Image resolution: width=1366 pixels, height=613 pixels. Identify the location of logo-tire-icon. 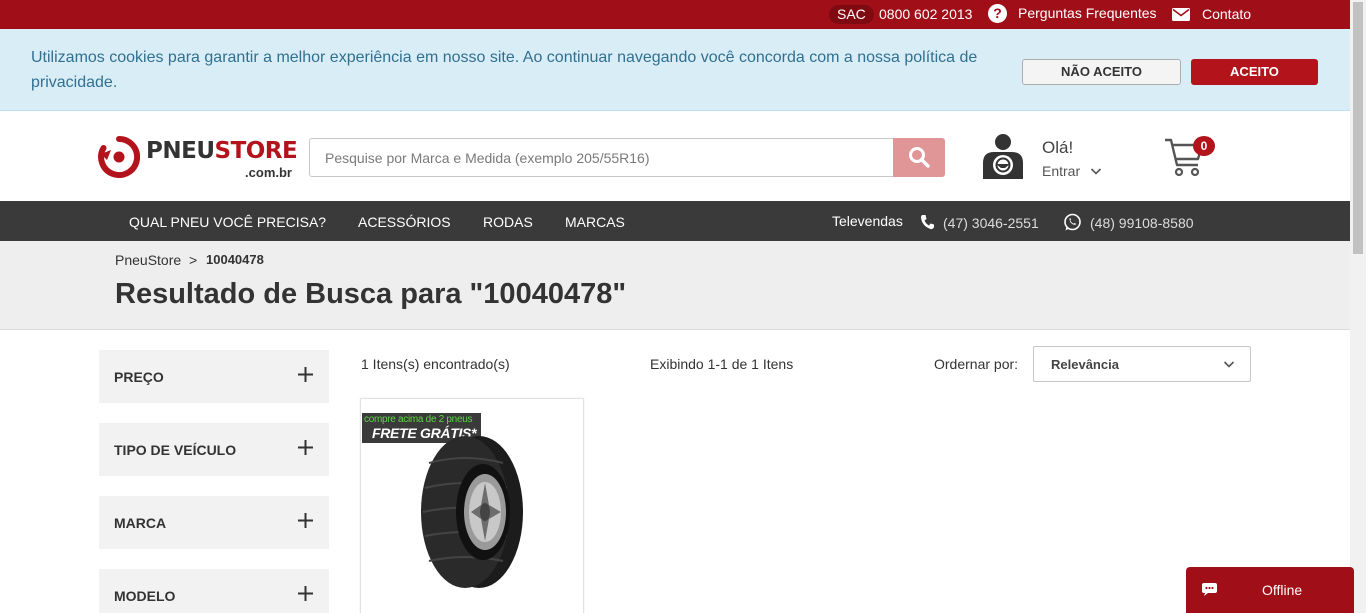
(119, 157).